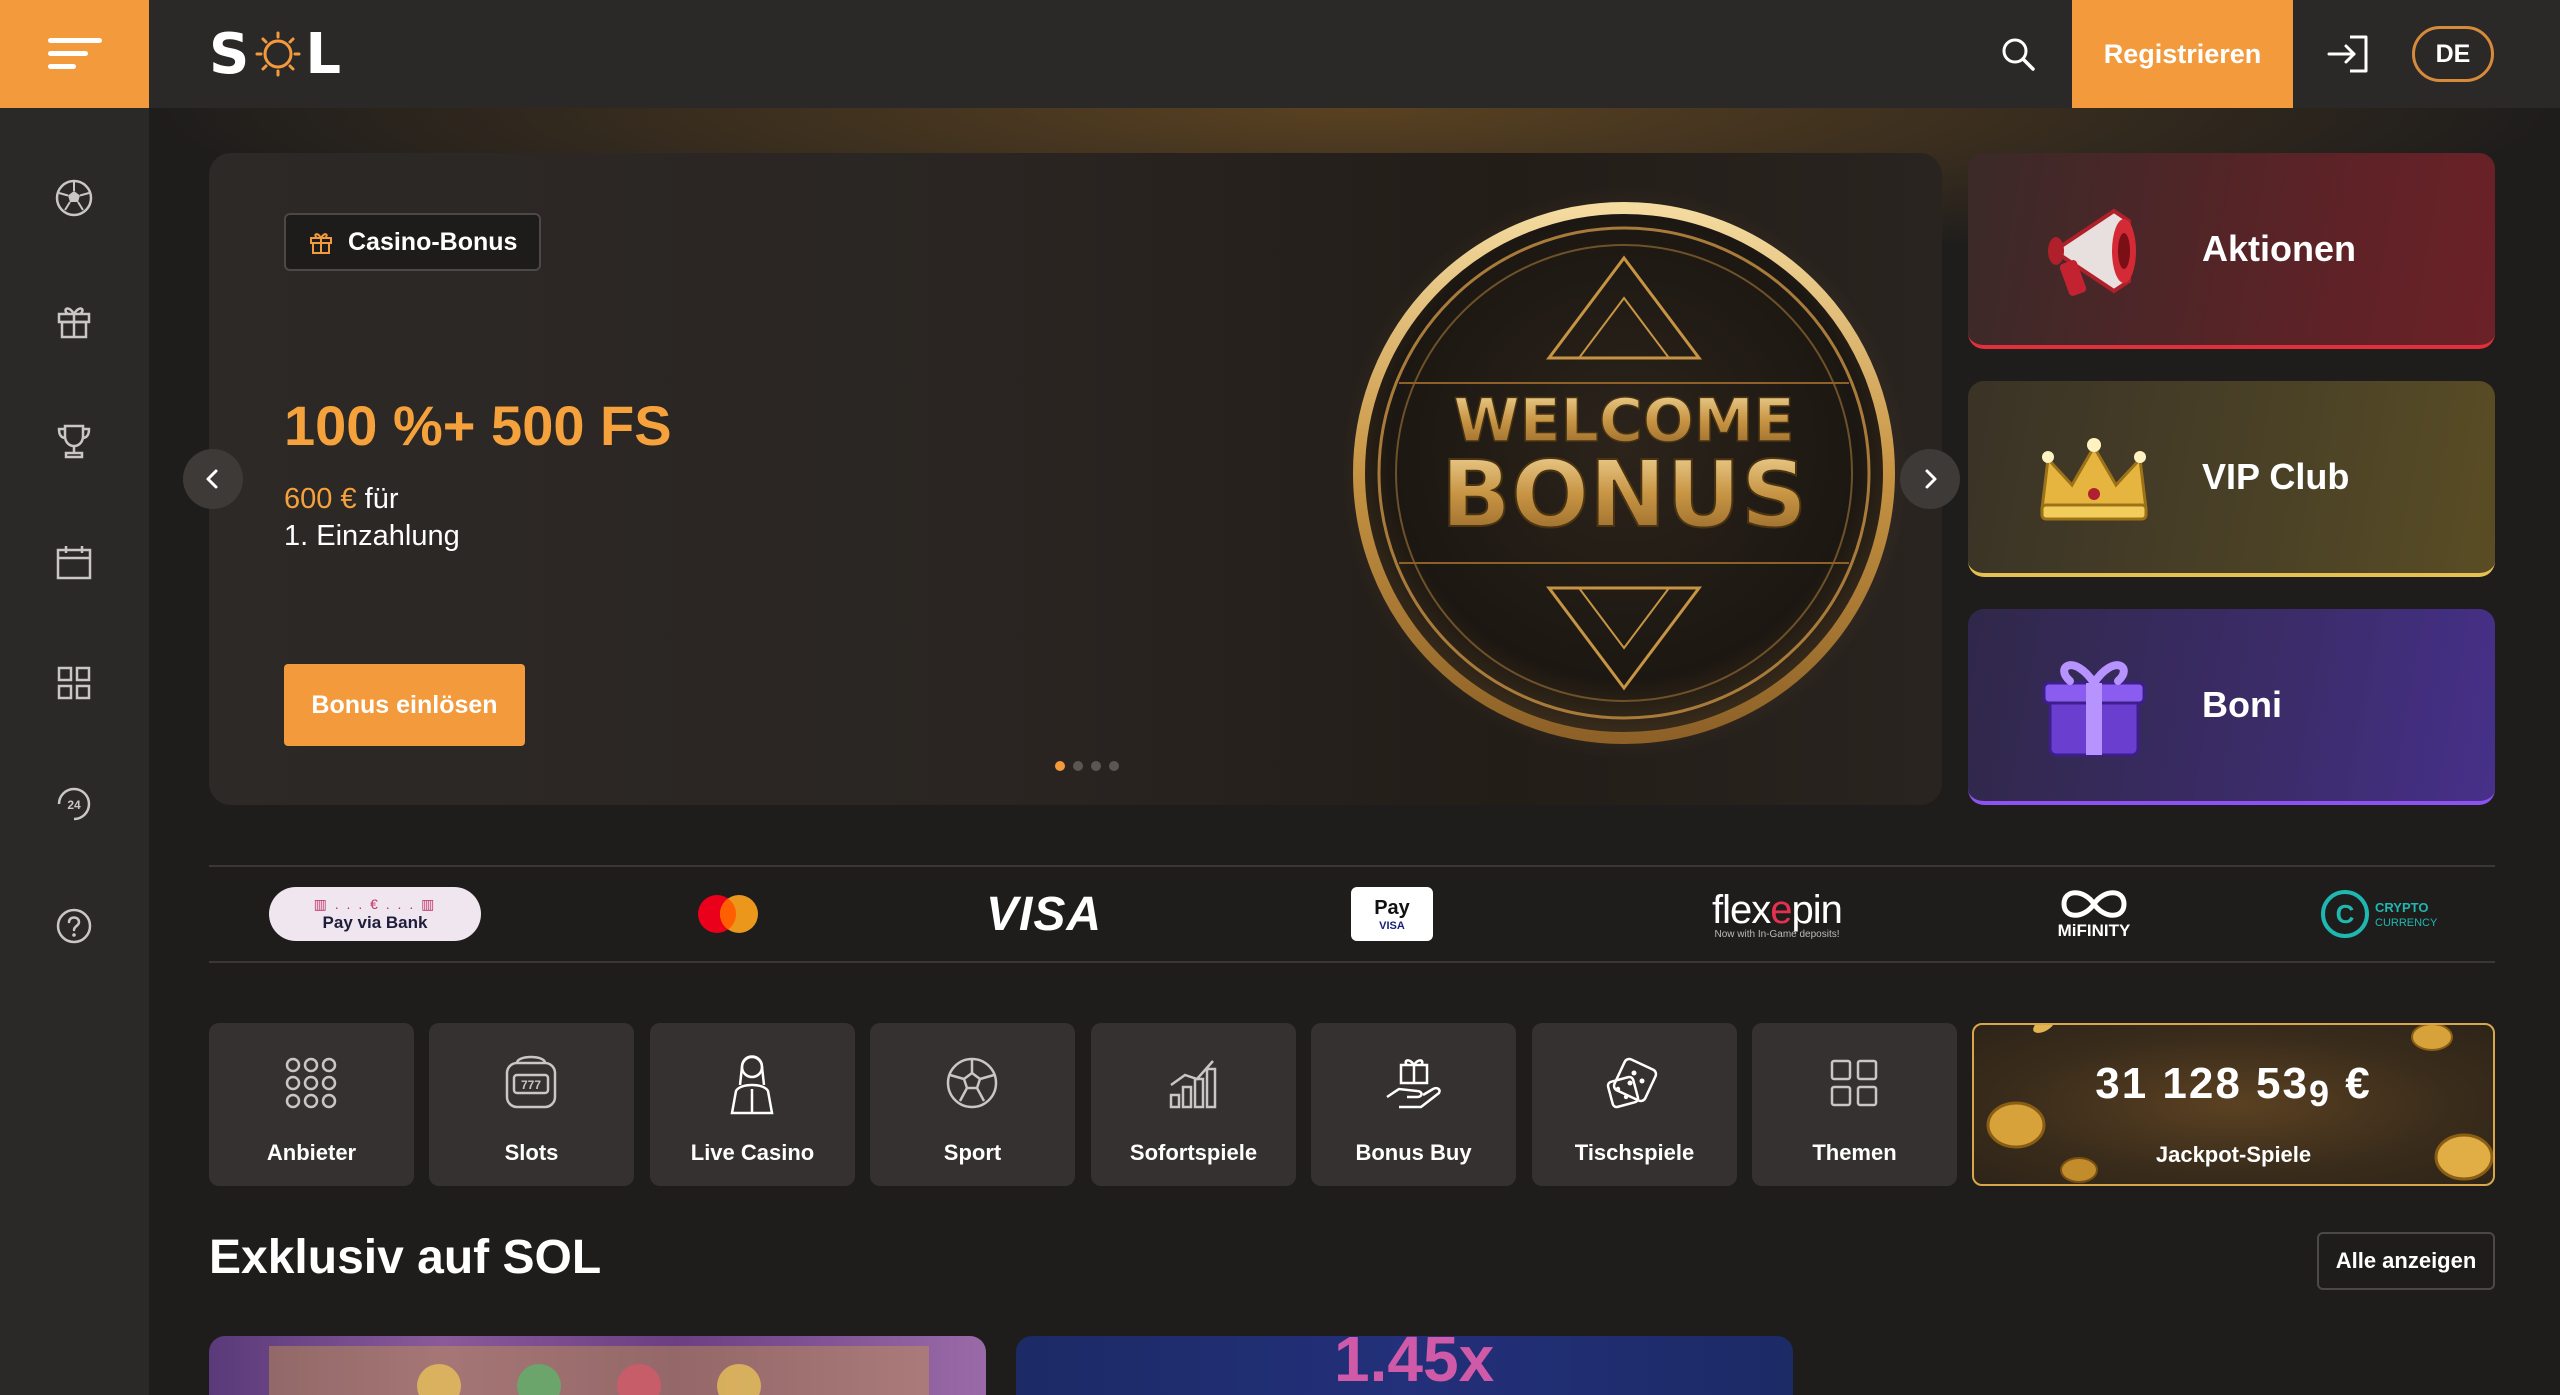 This screenshot has width=2560, height=1395. I want to click on mastercard-logo, so click(728, 914).